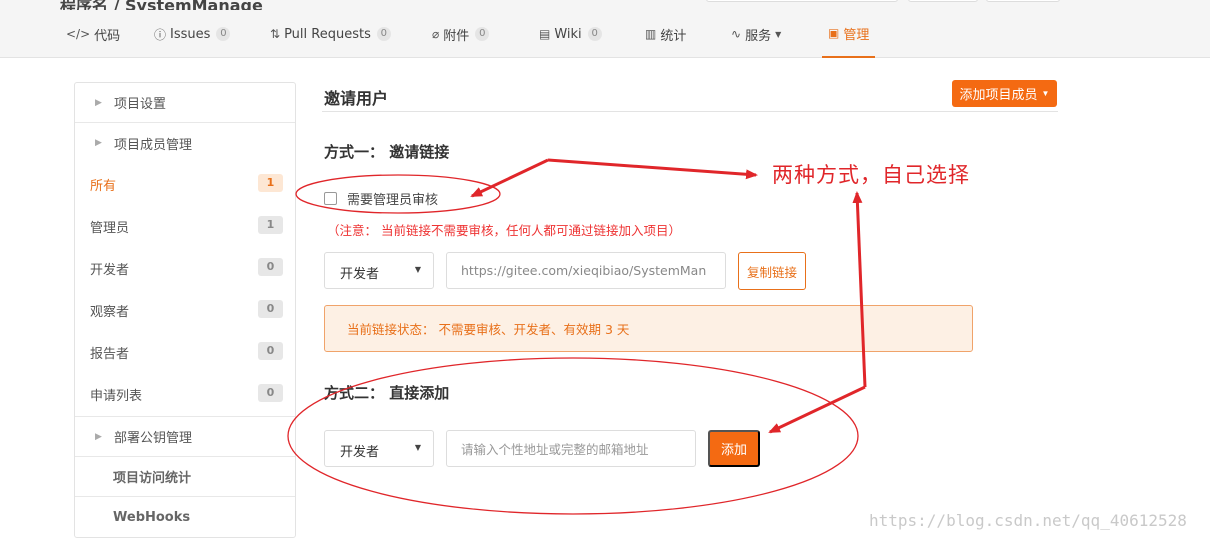 The height and width of the screenshot is (542, 1210). I want to click on add-role-select: 开发者 ▼, so click(379, 448).